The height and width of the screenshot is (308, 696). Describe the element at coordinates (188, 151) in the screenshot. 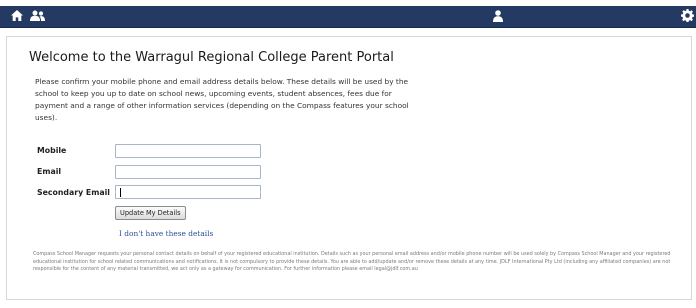

I see `mobile-field` at that location.